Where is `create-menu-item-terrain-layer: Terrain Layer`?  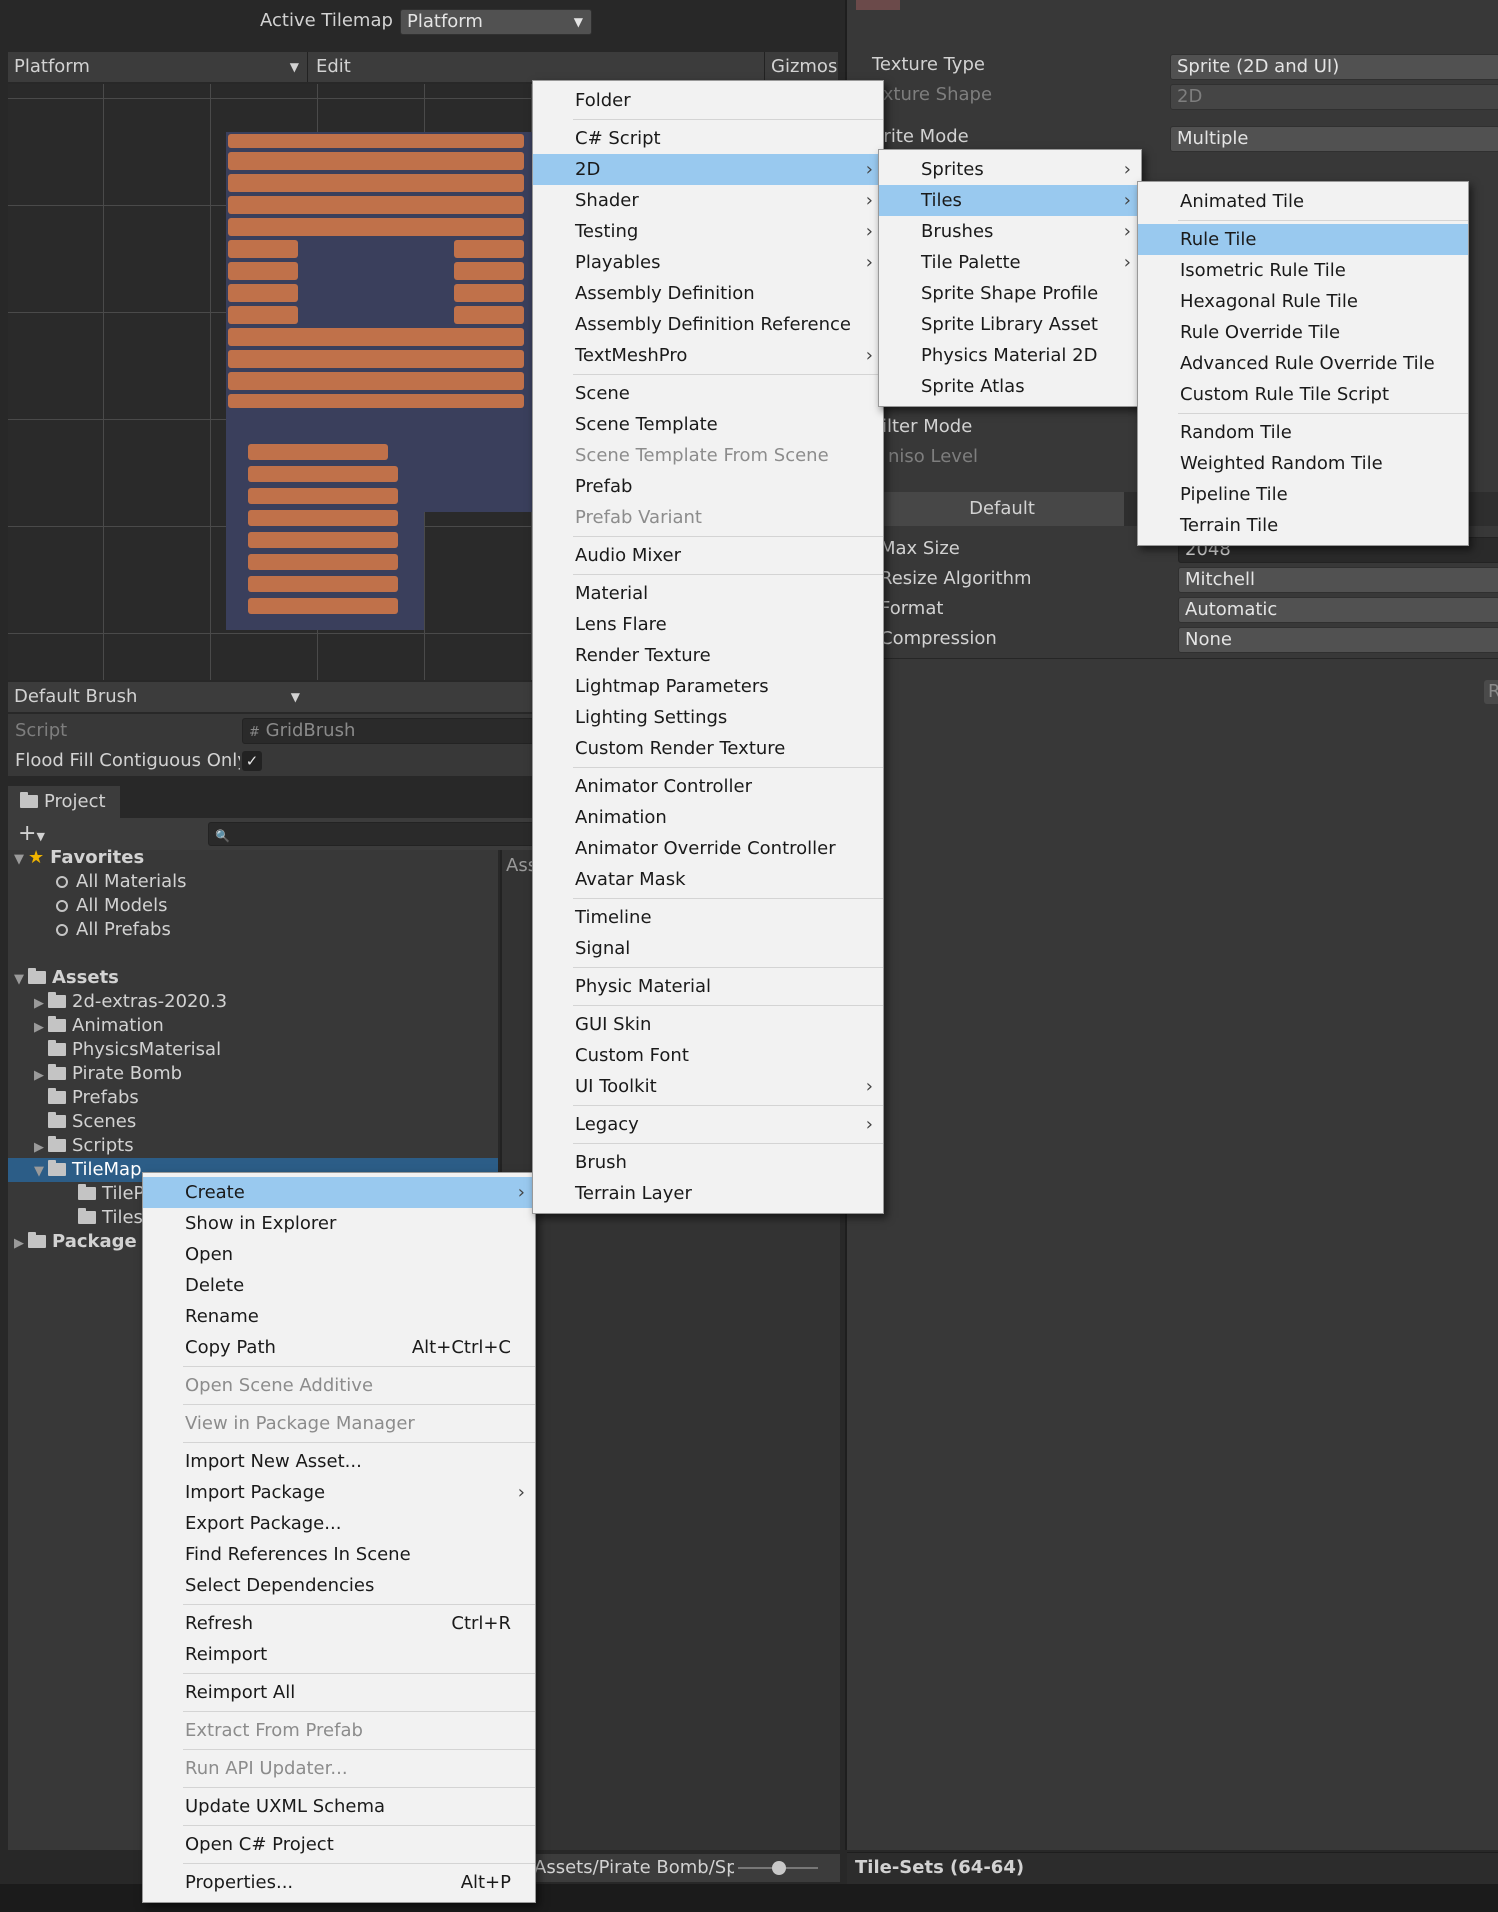 create-menu-item-terrain-layer: Terrain Layer is located at coordinates (708, 1193).